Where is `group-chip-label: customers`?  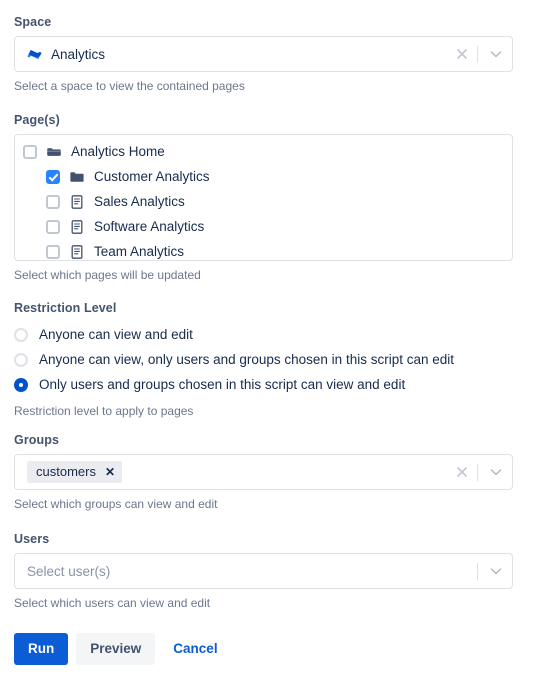 group-chip-label: customers is located at coordinates (66, 471).